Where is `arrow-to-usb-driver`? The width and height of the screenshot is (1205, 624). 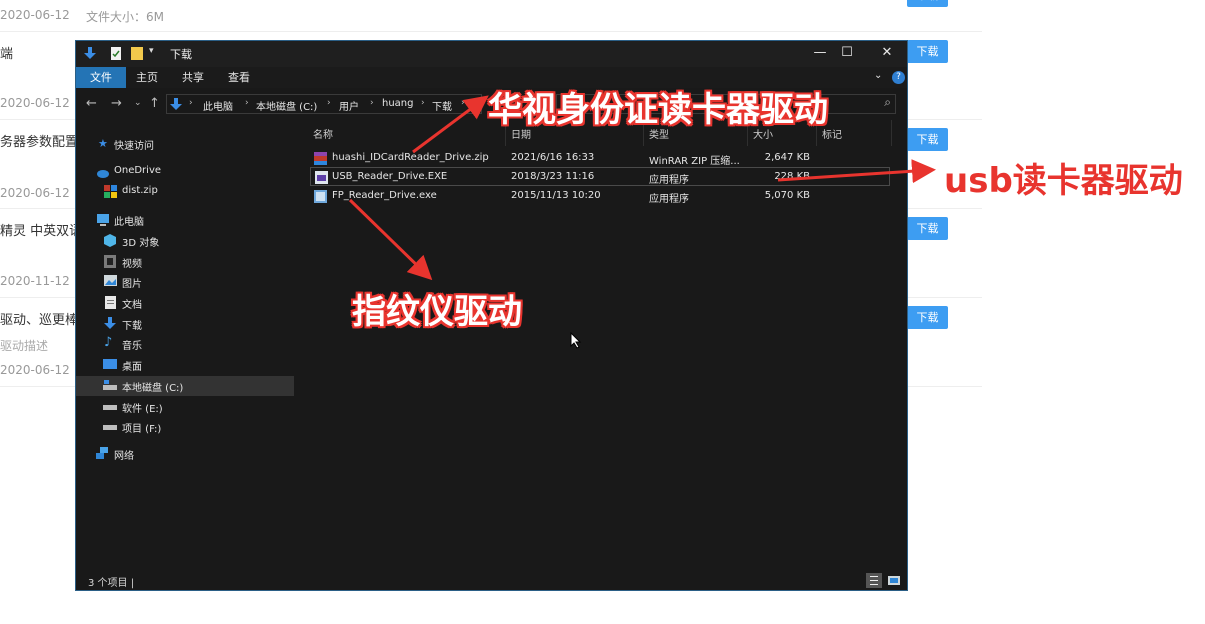
arrow-to-usb-driver is located at coordinates (856, 171).